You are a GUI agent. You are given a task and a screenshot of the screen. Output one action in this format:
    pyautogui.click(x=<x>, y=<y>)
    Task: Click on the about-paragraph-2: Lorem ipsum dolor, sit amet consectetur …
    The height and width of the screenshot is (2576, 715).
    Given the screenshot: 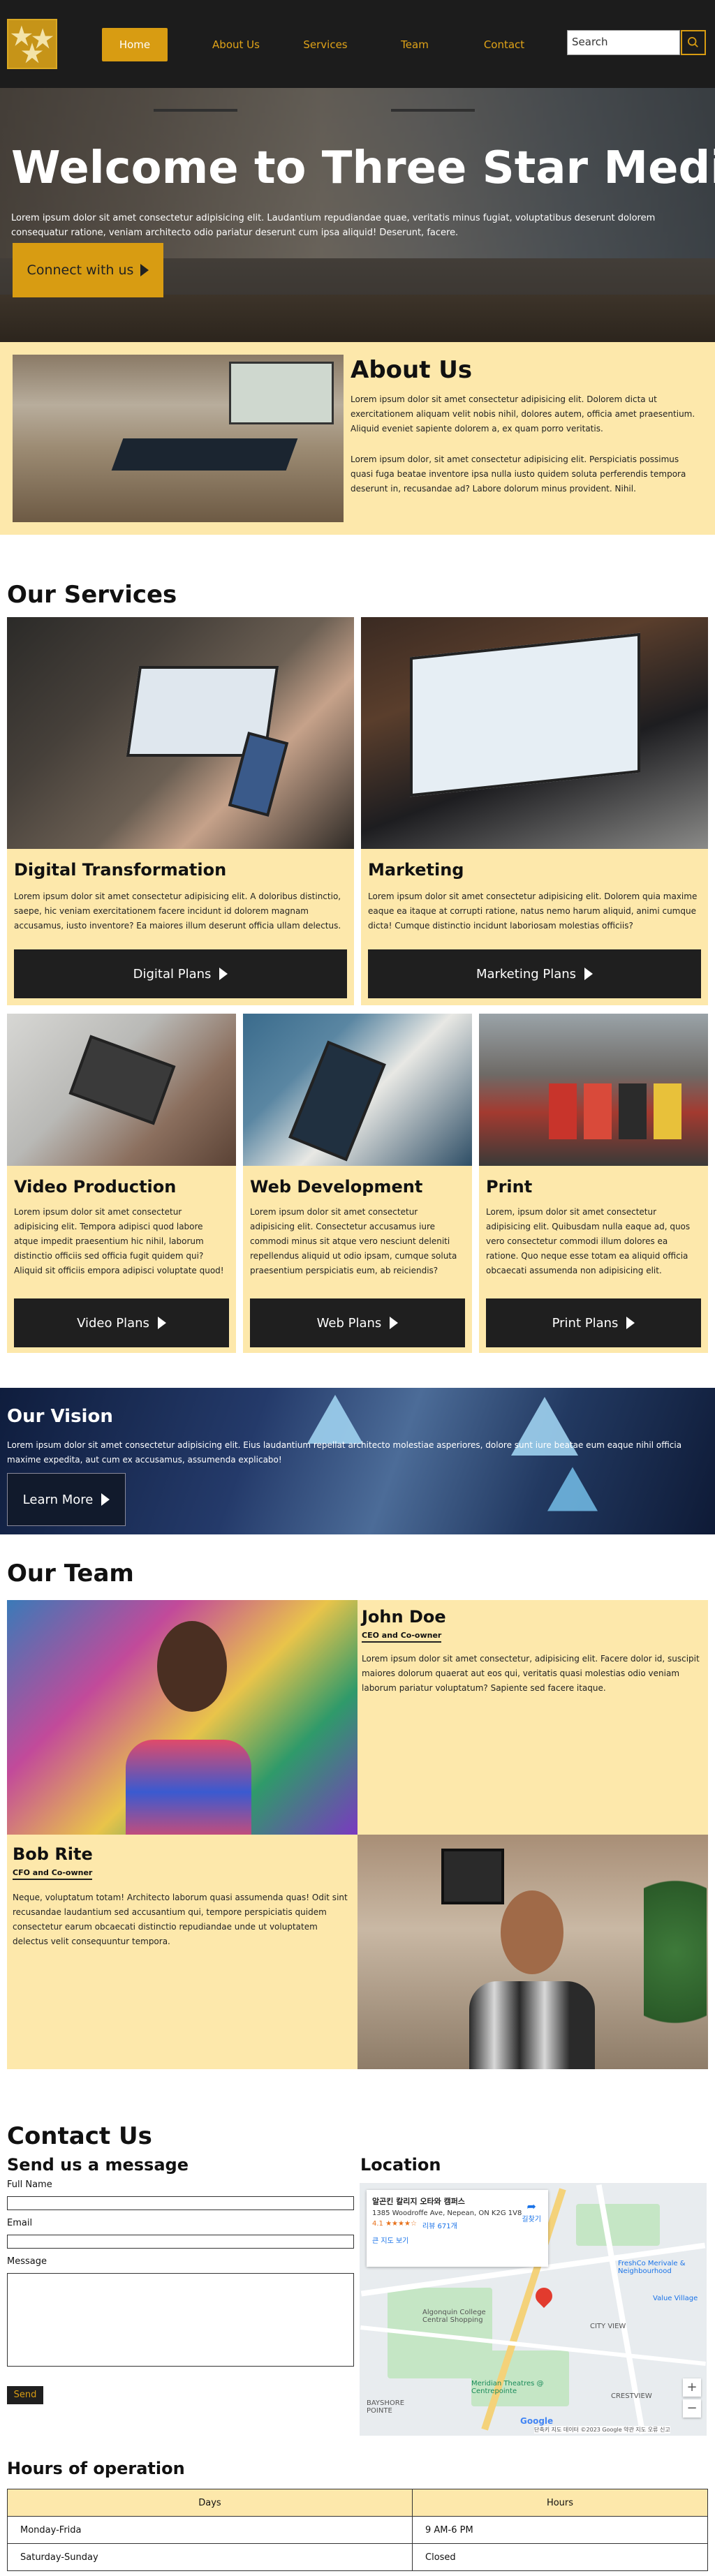 What is the action you would take?
    pyautogui.click(x=518, y=474)
    